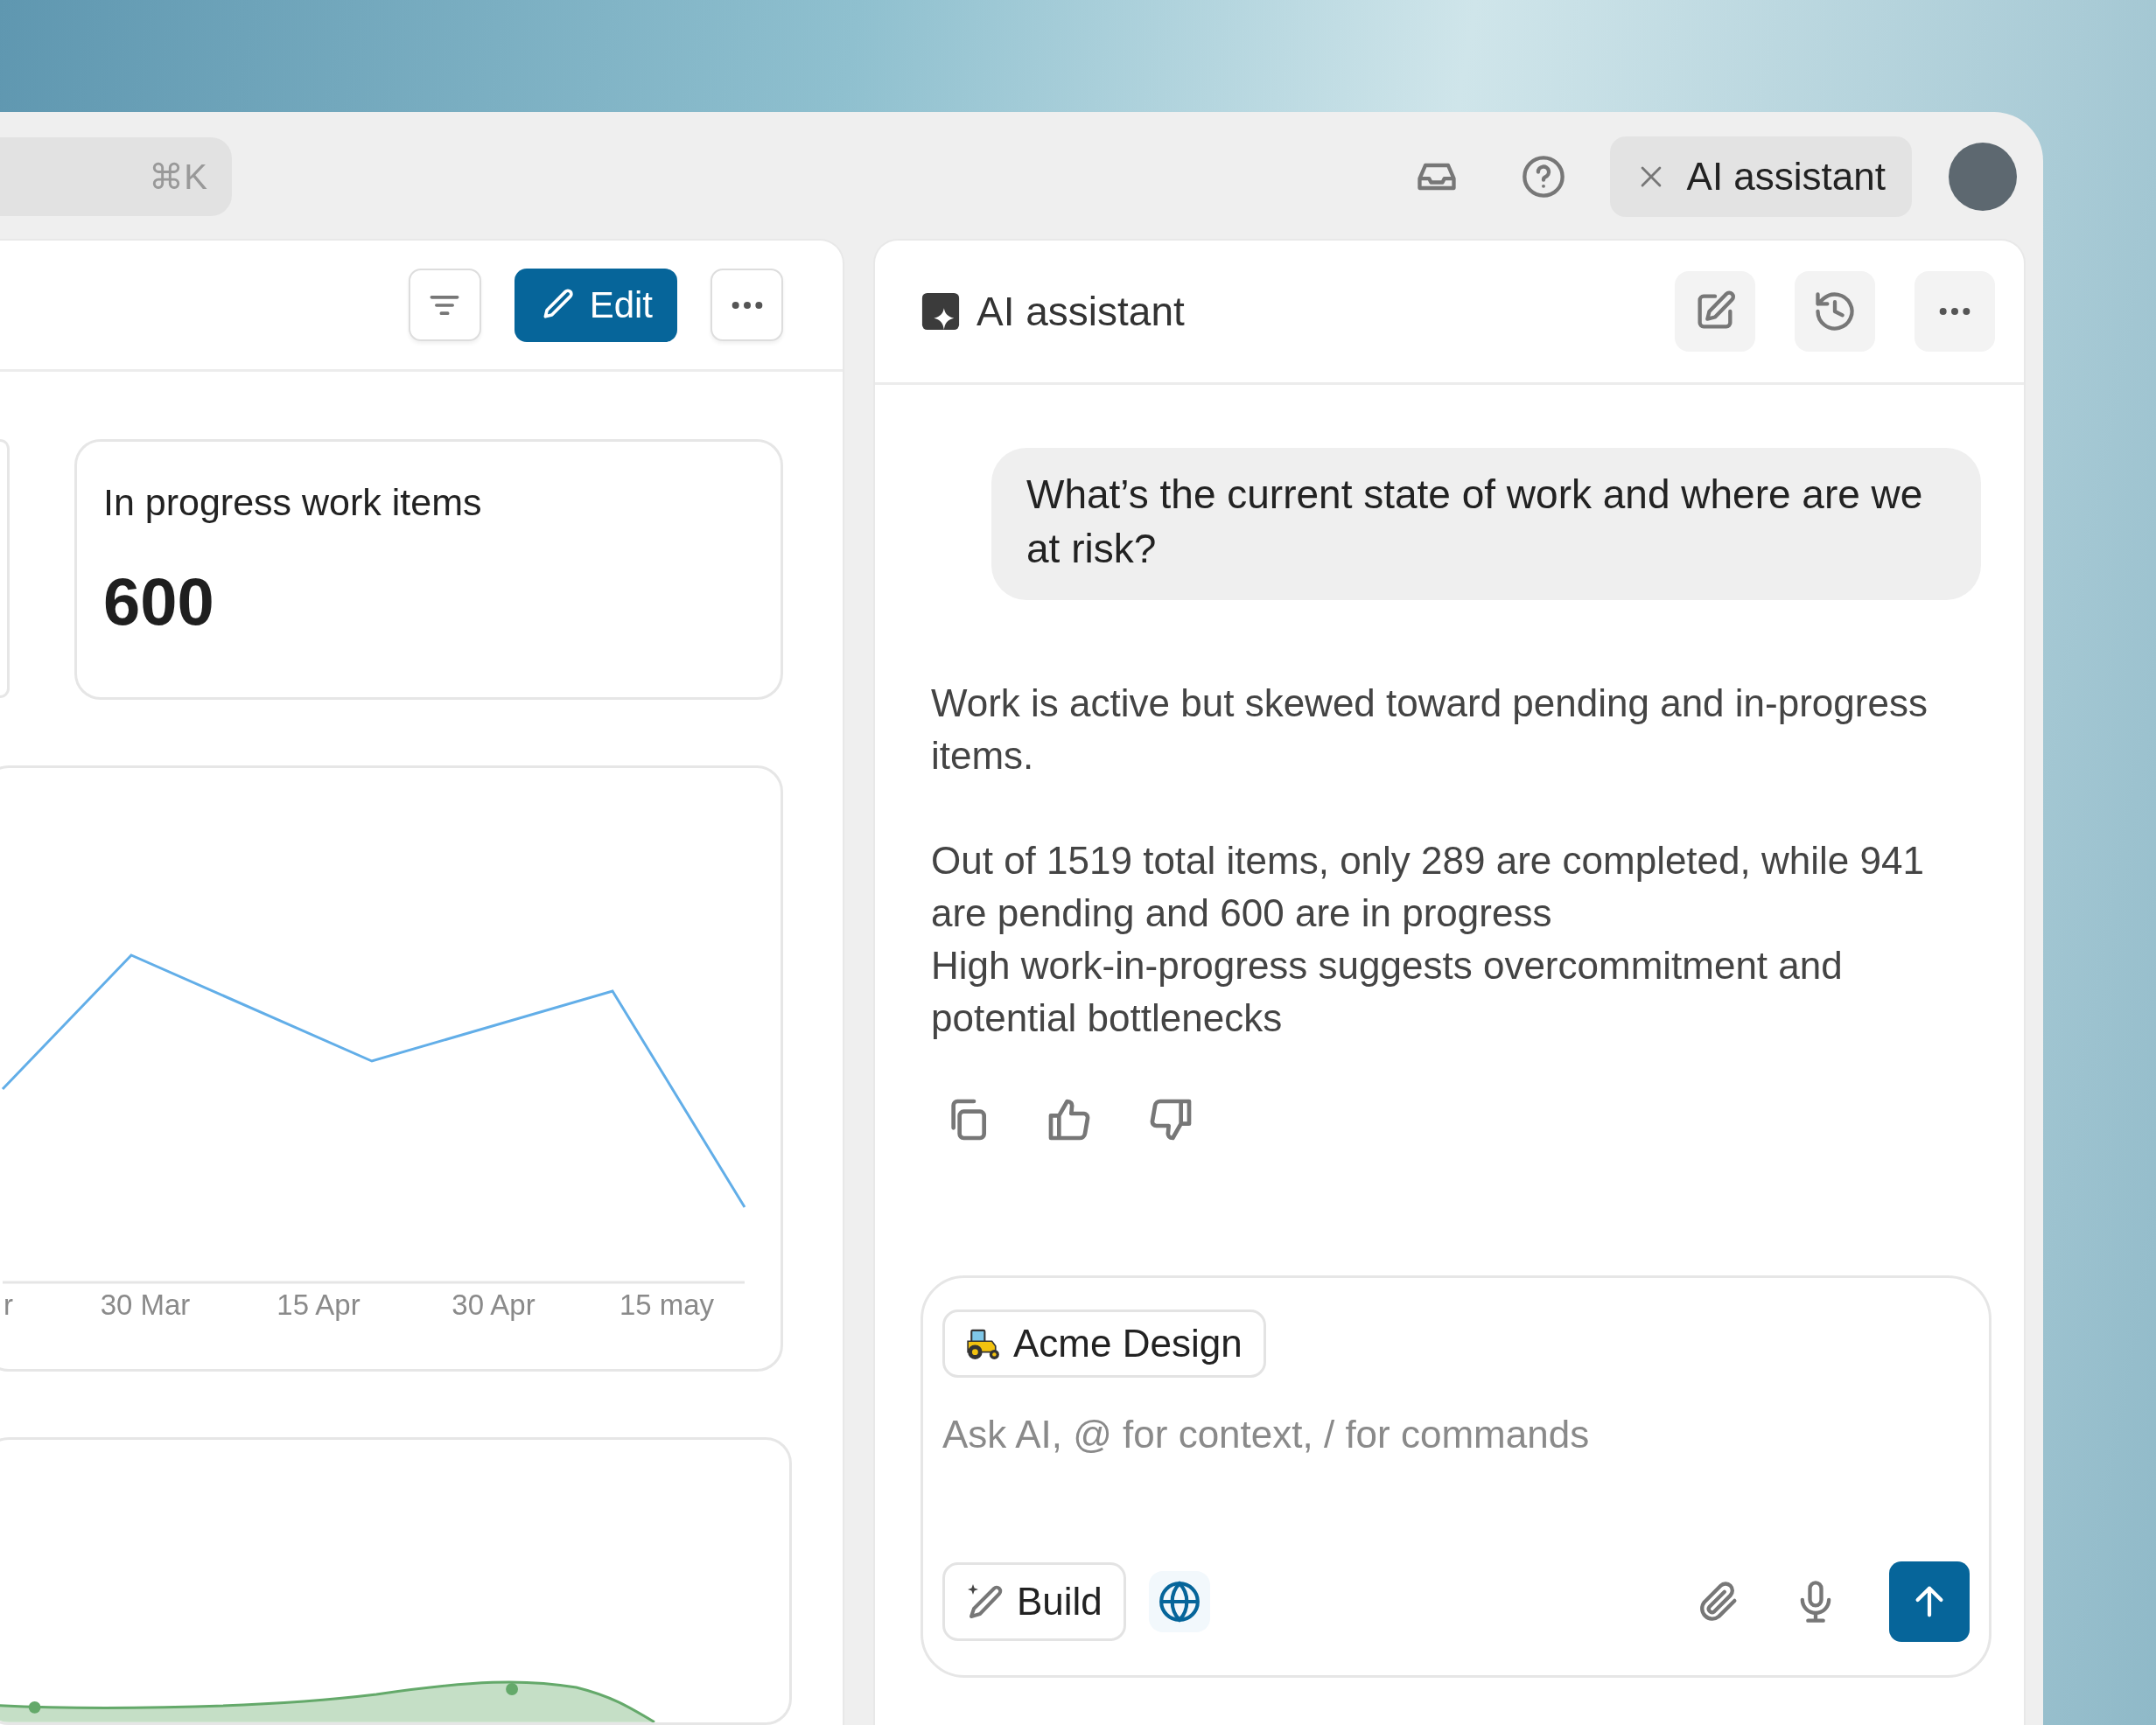 This screenshot has height=1725, width=2156. Describe the element at coordinates (318, 1305) in the screenshot. I see `axis-label: 15 Apr` at that location.